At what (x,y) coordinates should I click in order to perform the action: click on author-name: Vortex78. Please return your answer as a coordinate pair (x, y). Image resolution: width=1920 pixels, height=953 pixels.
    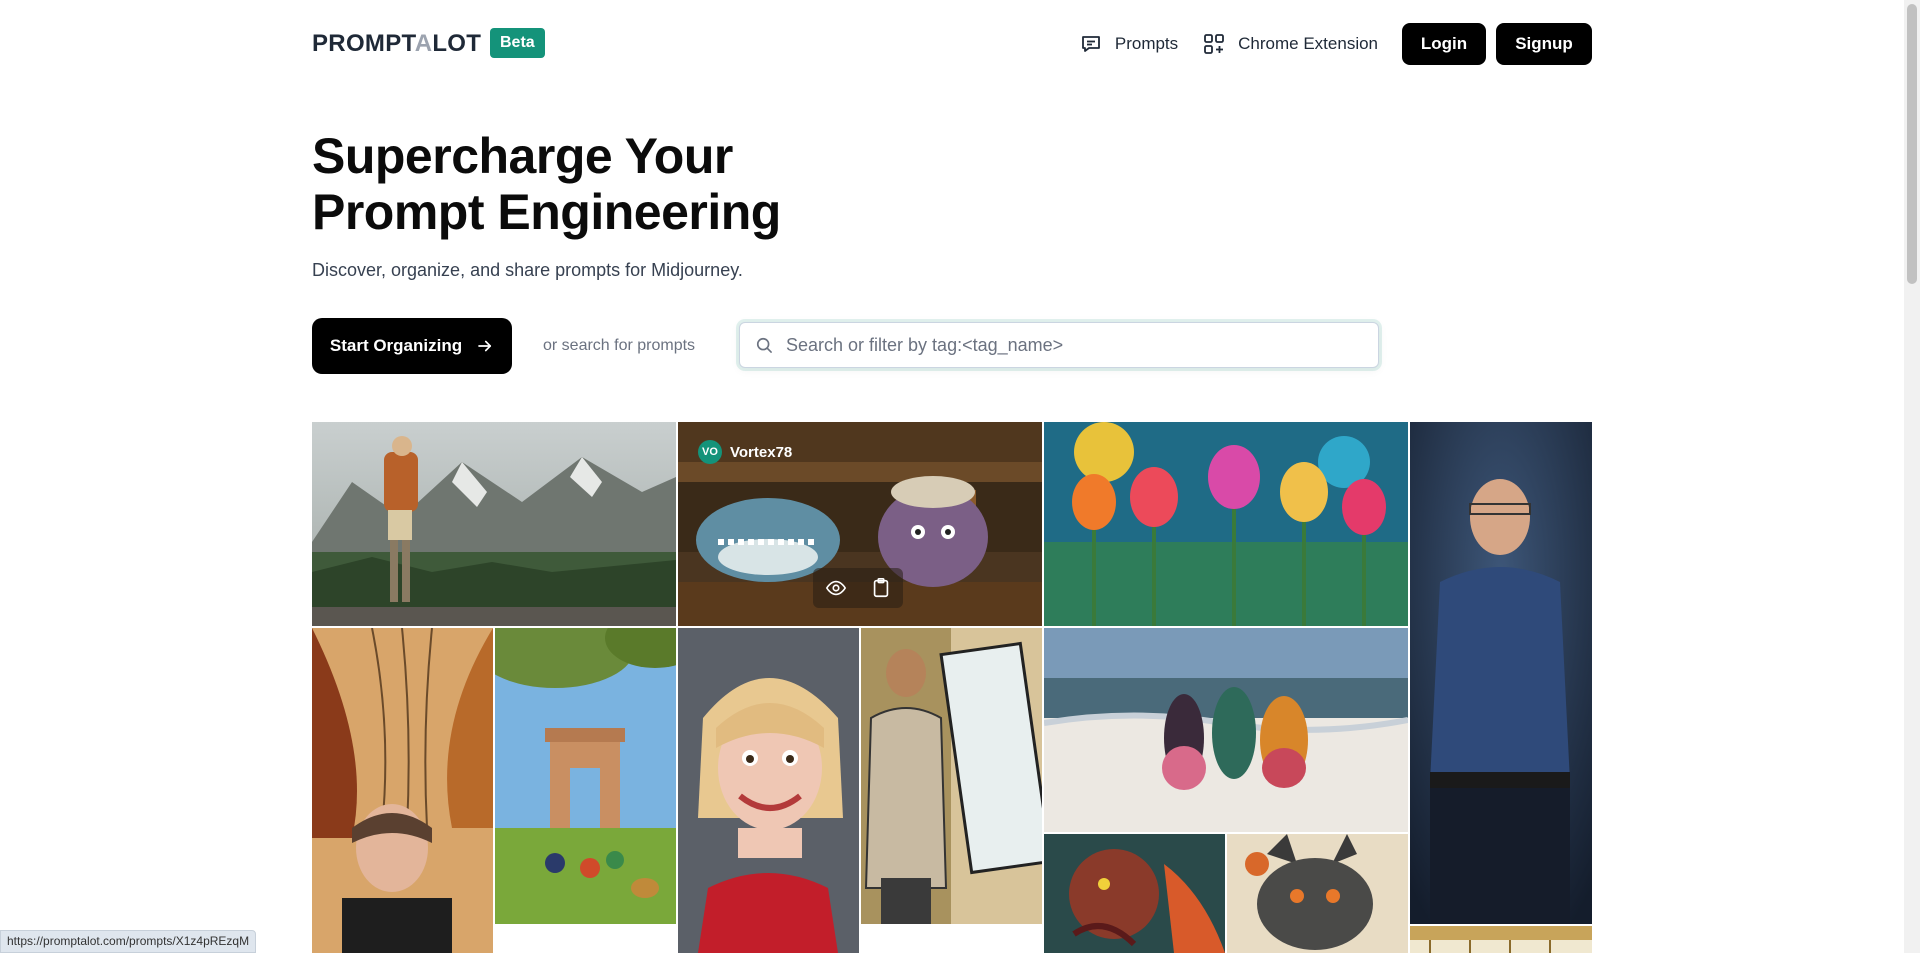
    Looking at the image, I should click on (761, 452).